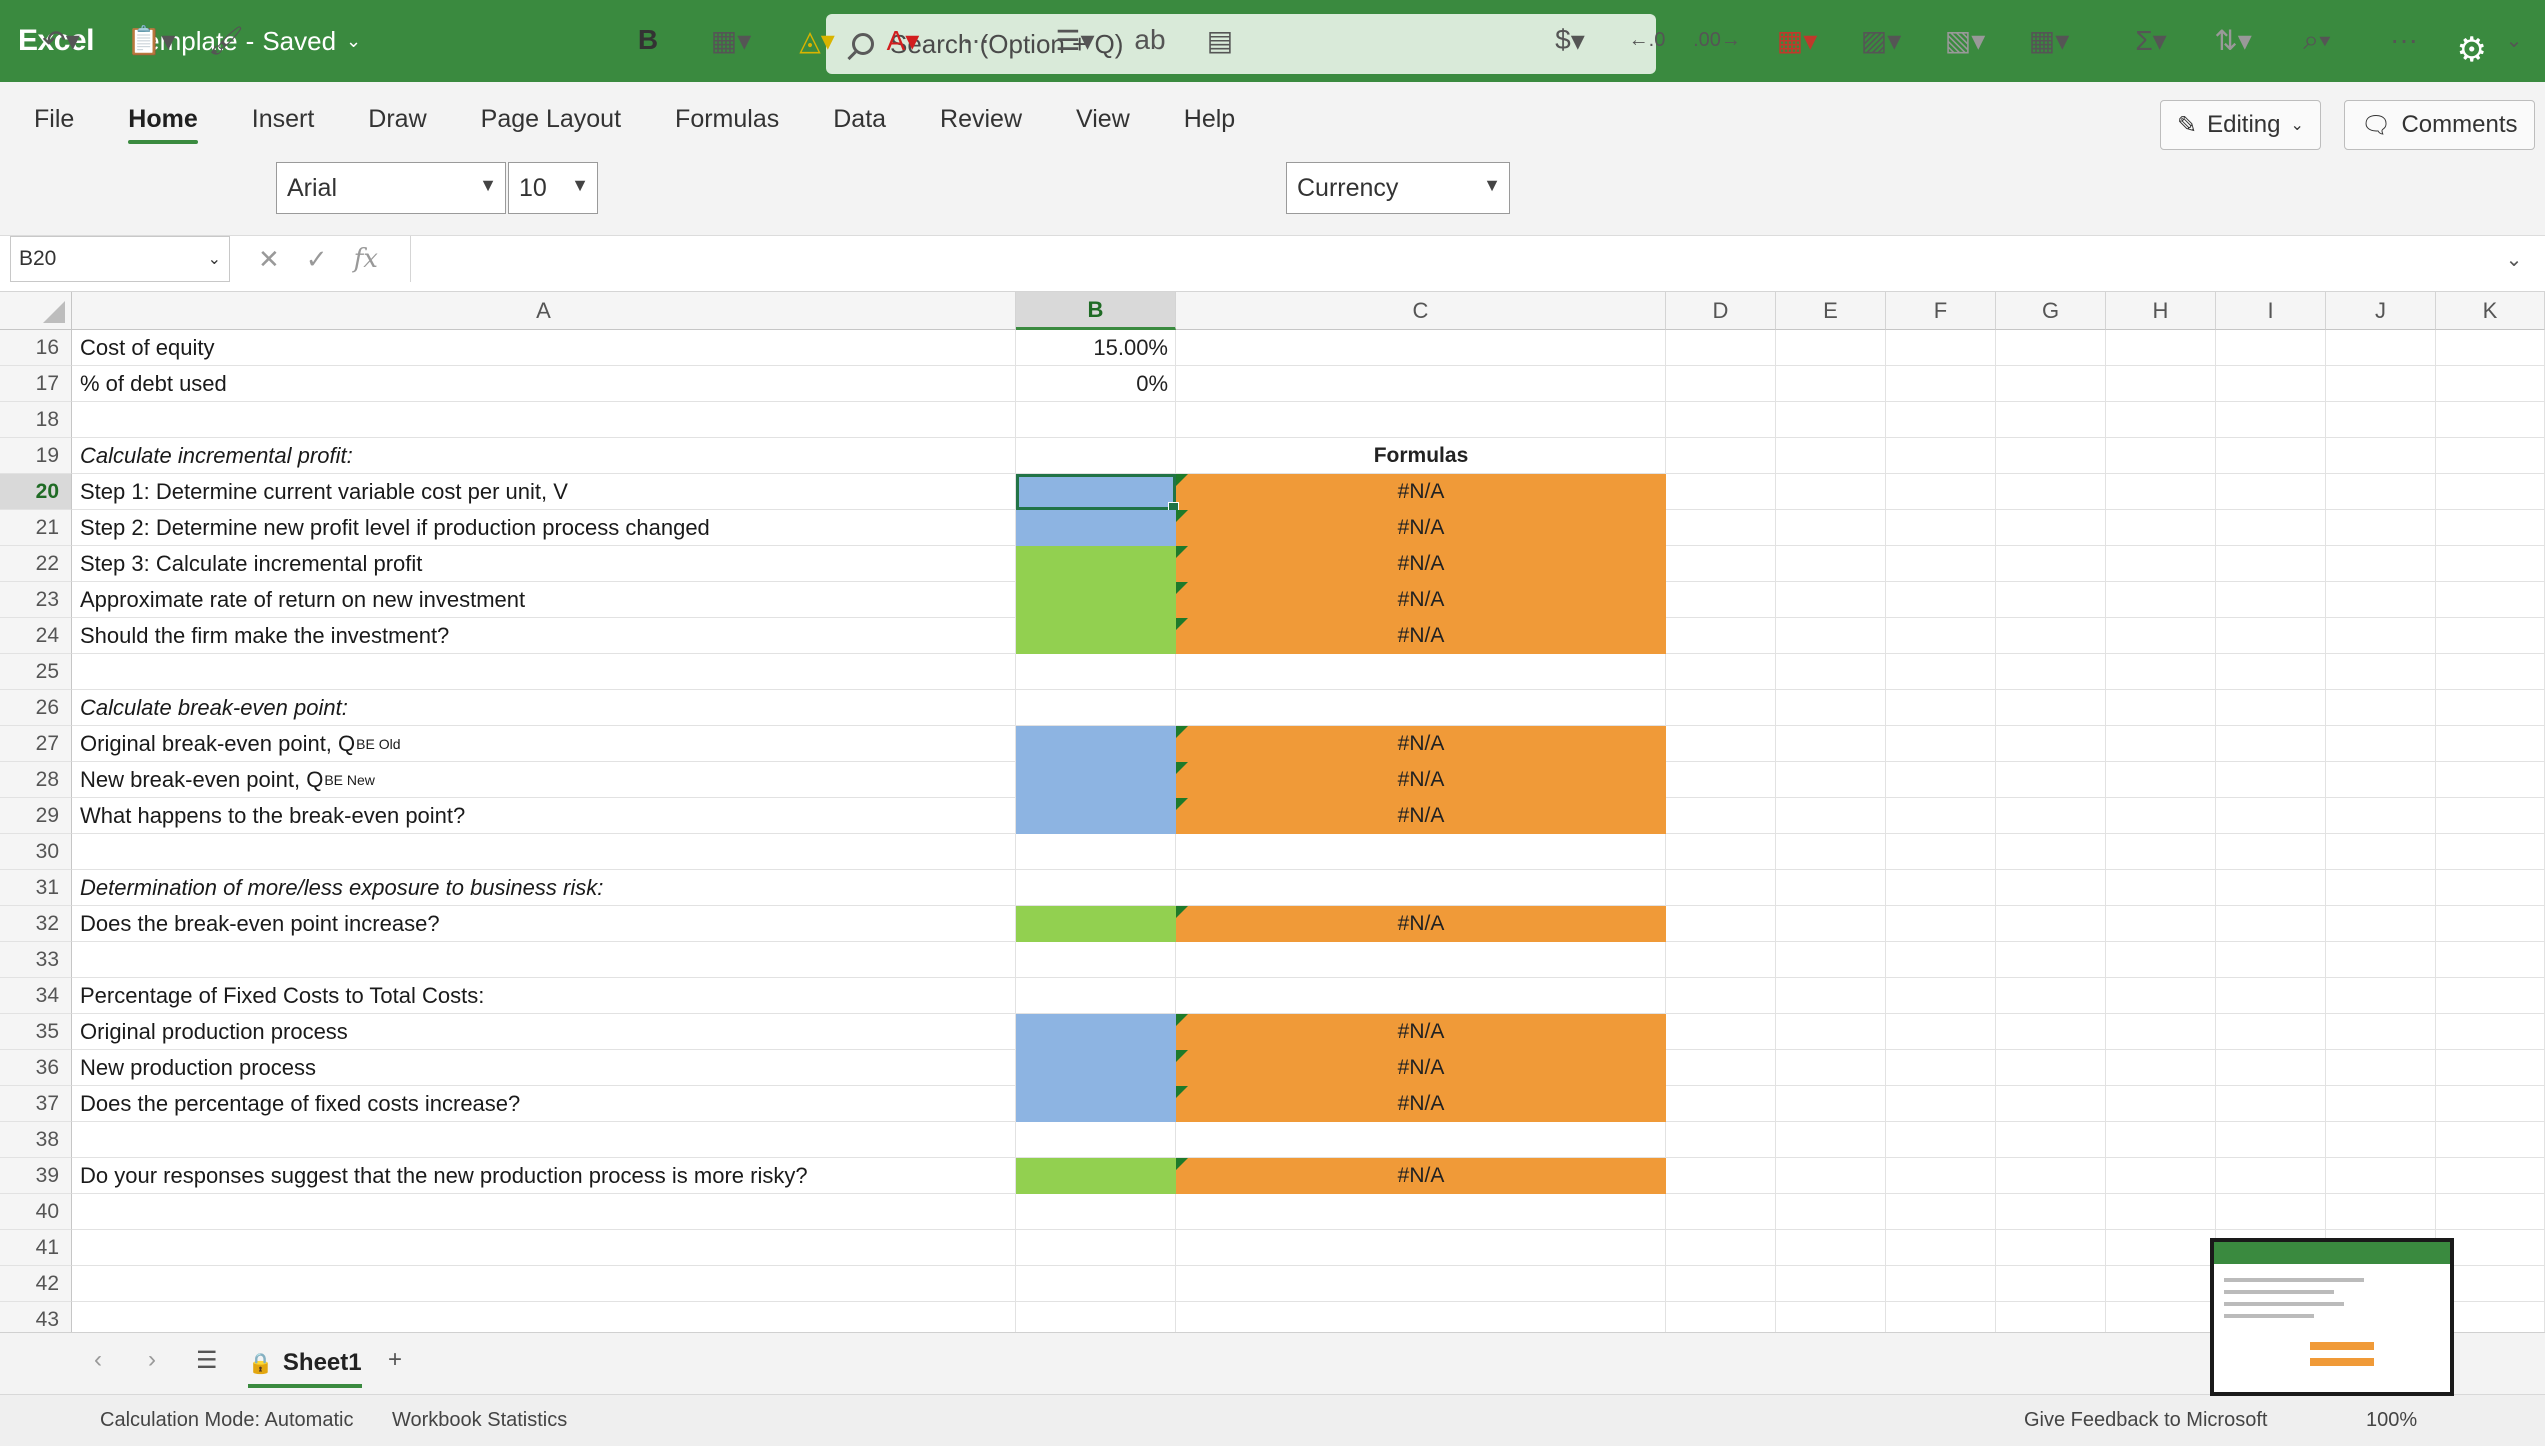 This screenshot has height=1446, width=2545. What do you see at coordinates (1717, 40) in the screenshot?
I see `decrease-decimal-icon: .00→` at bounding box center [1717, 40].